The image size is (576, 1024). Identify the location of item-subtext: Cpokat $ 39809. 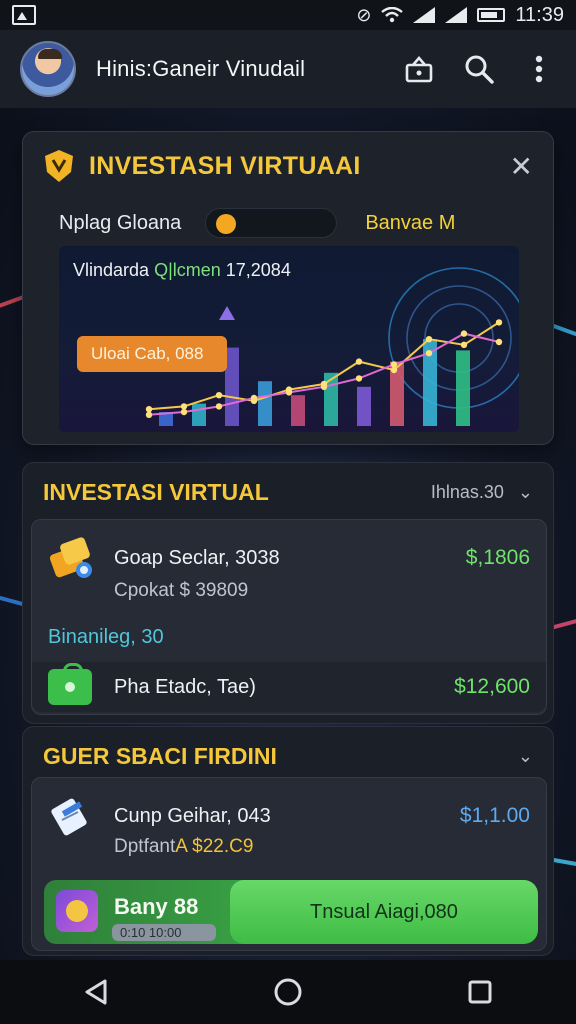
(181, 590).